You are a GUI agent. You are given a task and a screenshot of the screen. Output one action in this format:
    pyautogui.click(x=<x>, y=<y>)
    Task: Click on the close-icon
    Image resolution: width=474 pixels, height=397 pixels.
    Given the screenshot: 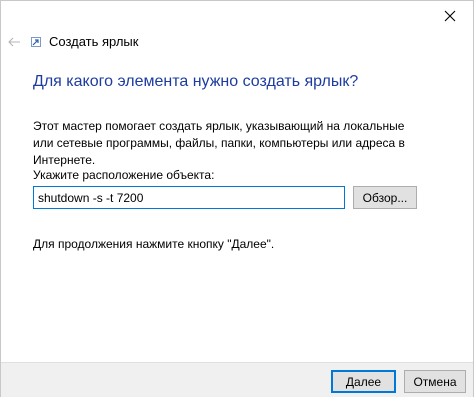 What is the action you would take?
    pyautogui.click(x=450, y=16)
    